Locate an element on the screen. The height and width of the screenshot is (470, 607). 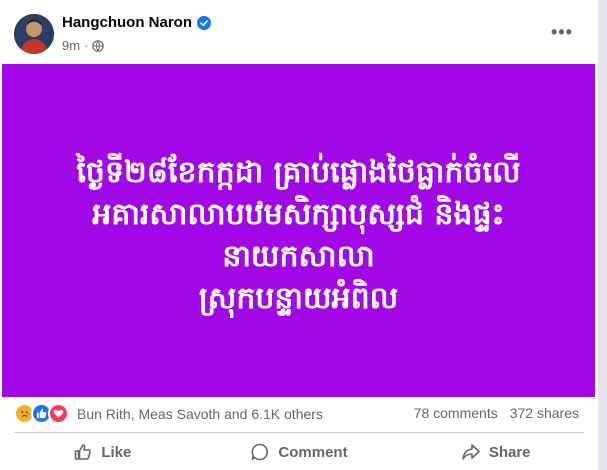
author-name: Hangchuon Naron is located at coordinates (127, 22).